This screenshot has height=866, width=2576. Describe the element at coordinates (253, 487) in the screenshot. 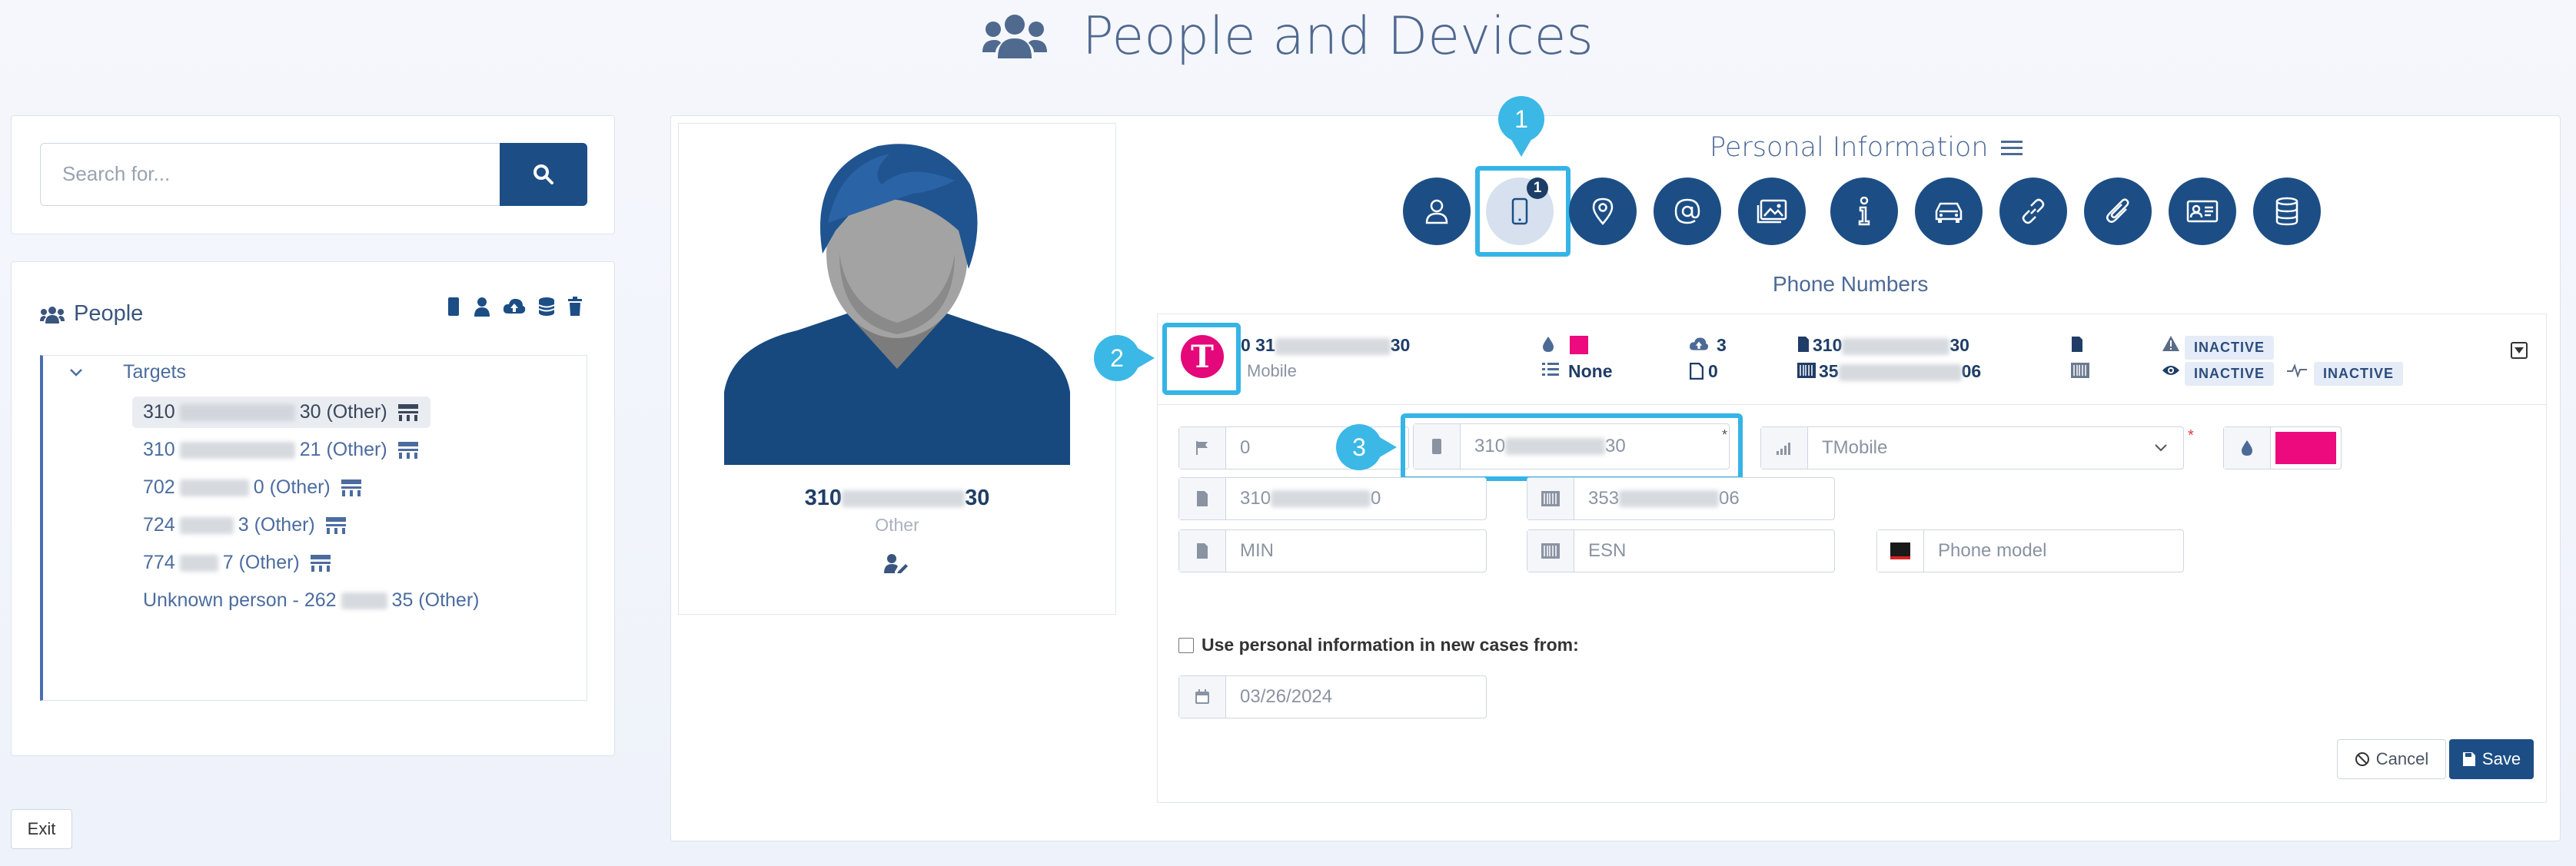

I see `tree-item-target-3: 702 0 (Other)` at that location.